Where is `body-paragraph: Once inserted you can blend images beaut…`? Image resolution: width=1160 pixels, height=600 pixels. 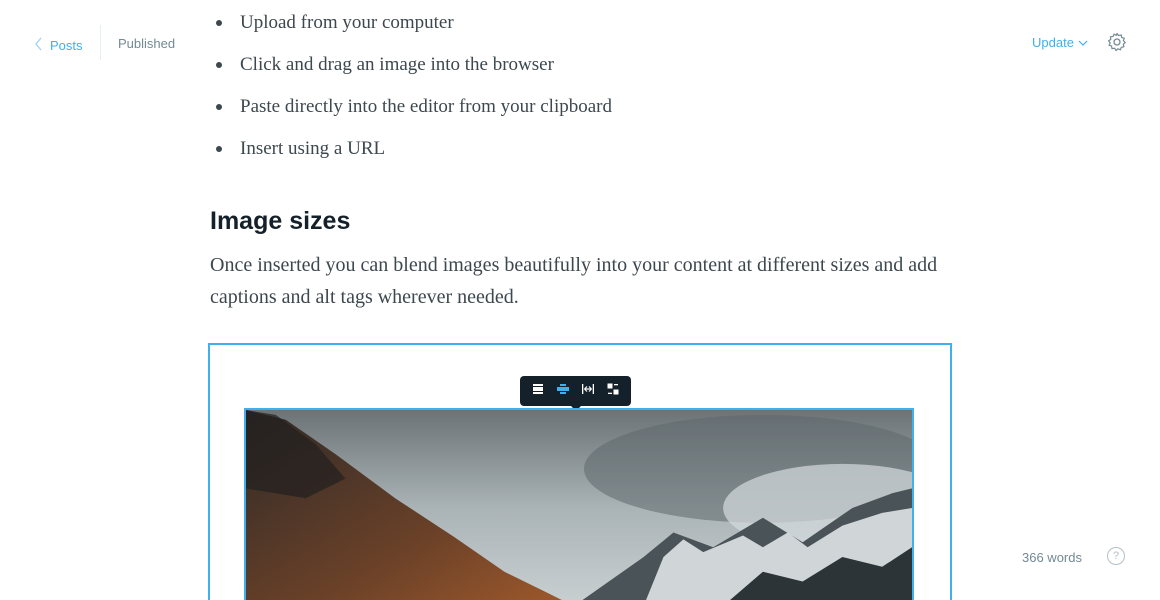 body-paragraph: Once inserted you can blend images beaut… is located at coordinates (582, 281).